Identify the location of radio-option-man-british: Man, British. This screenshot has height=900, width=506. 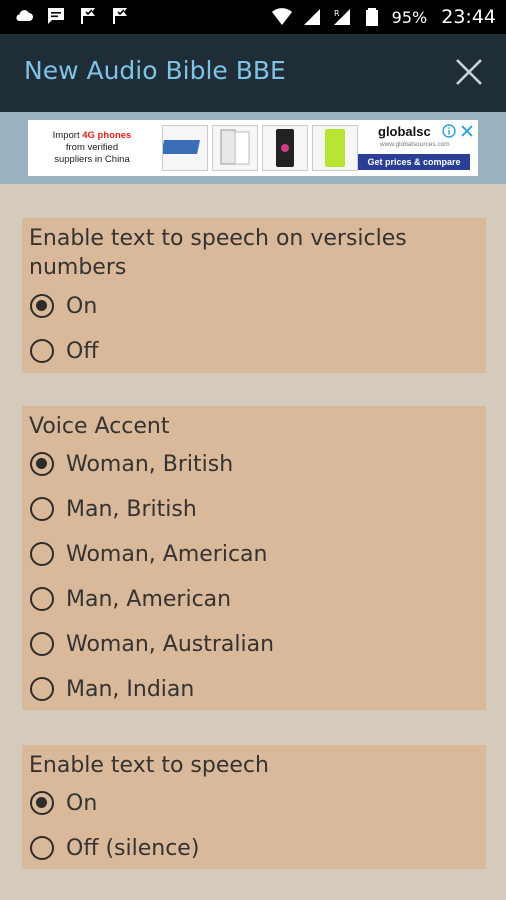
(113, 509).